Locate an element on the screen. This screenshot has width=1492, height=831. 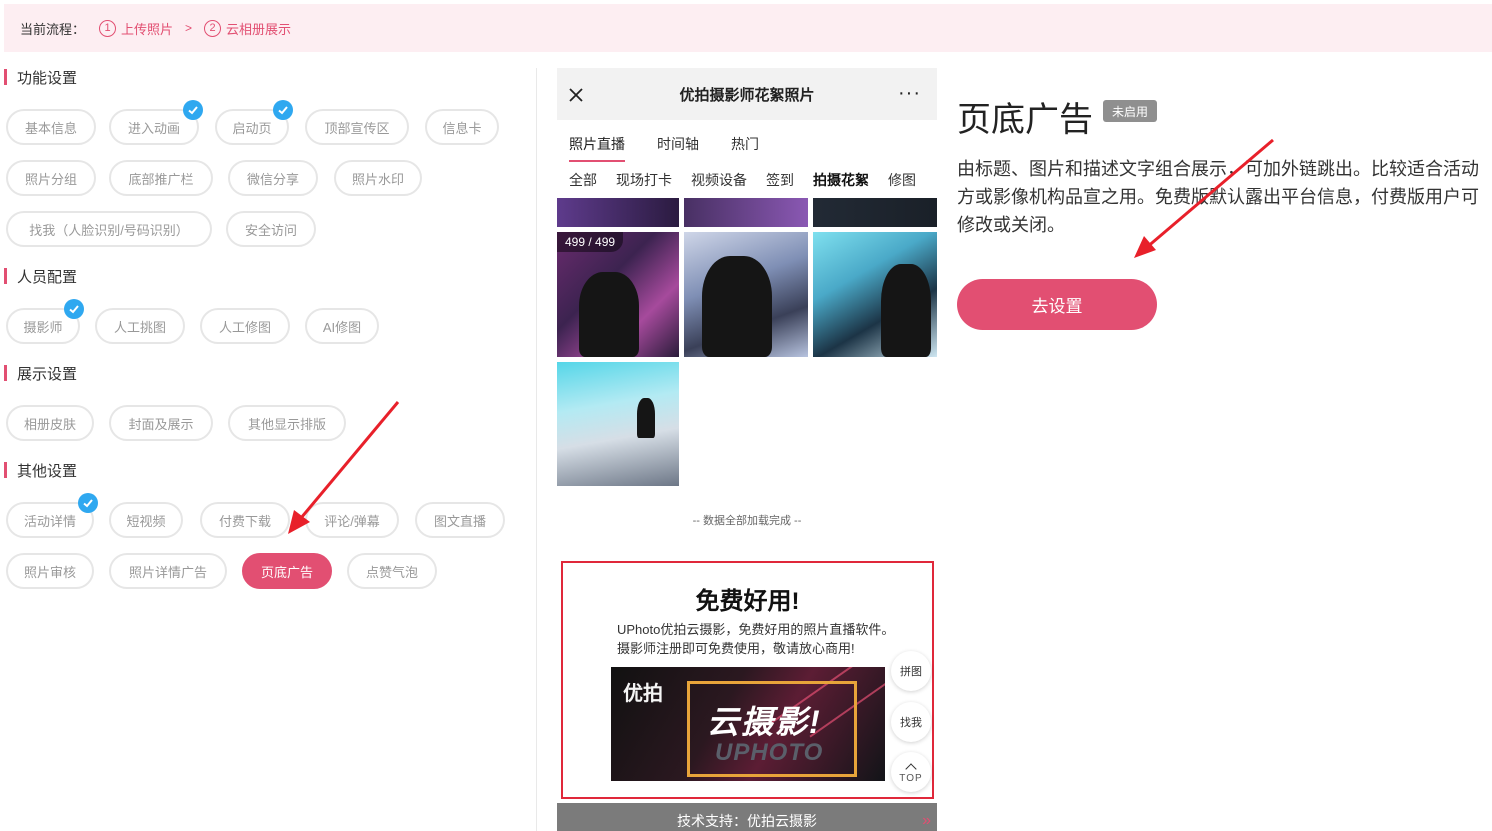
phone-subtabs: 全部 现场打卡 视频设备 签到 拍摄花絮 修图 is located at coordinates (752, 180).